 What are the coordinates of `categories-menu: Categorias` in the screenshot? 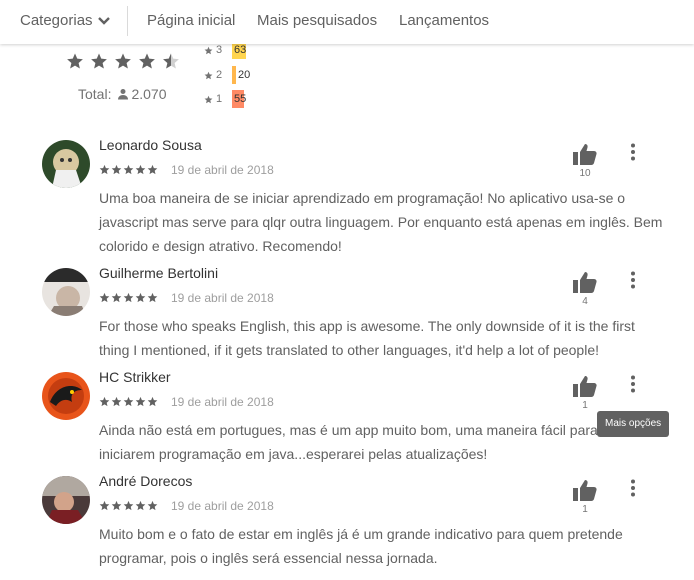 It's located at (65, 20).